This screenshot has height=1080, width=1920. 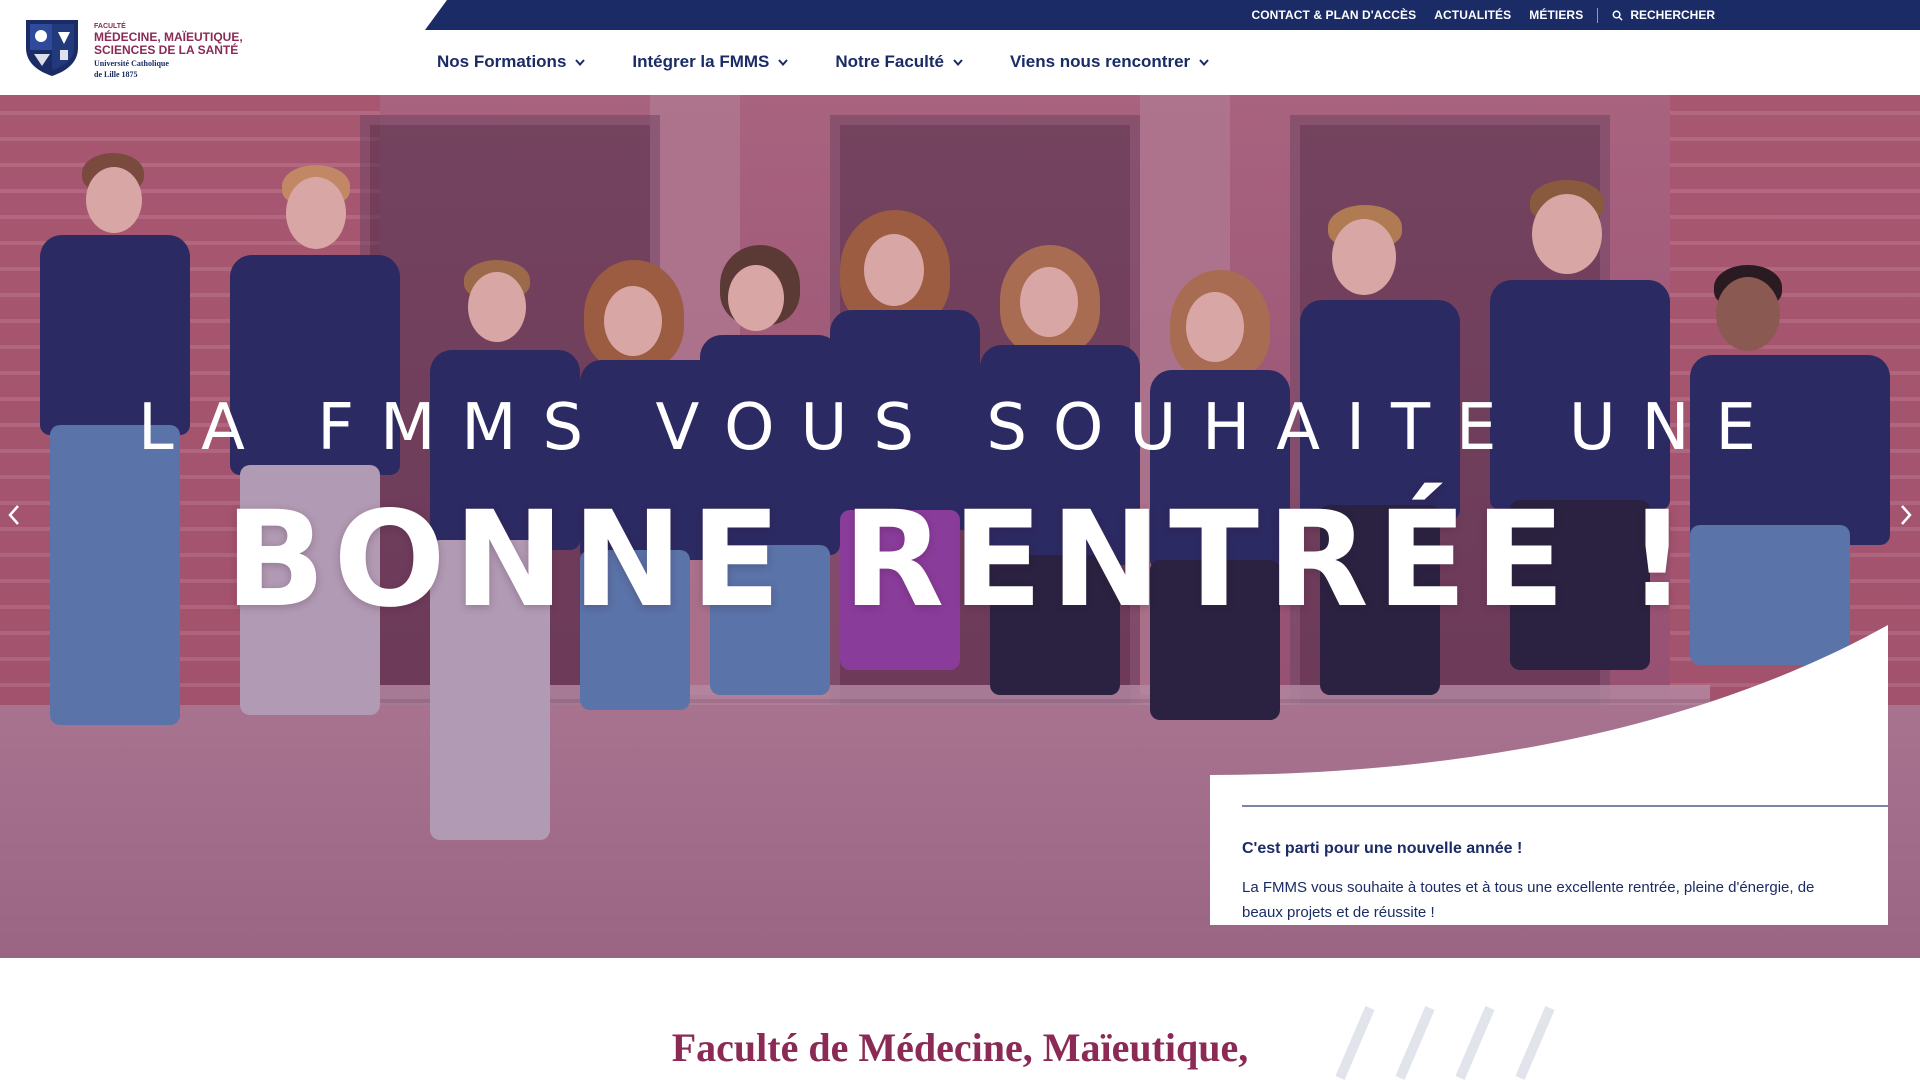 What do you see at coordinates (960, 1047) in the screenshot?
I see `section-heading: Faculté de Médecine, Maïeutique,` at bounding box center [960, 1047].